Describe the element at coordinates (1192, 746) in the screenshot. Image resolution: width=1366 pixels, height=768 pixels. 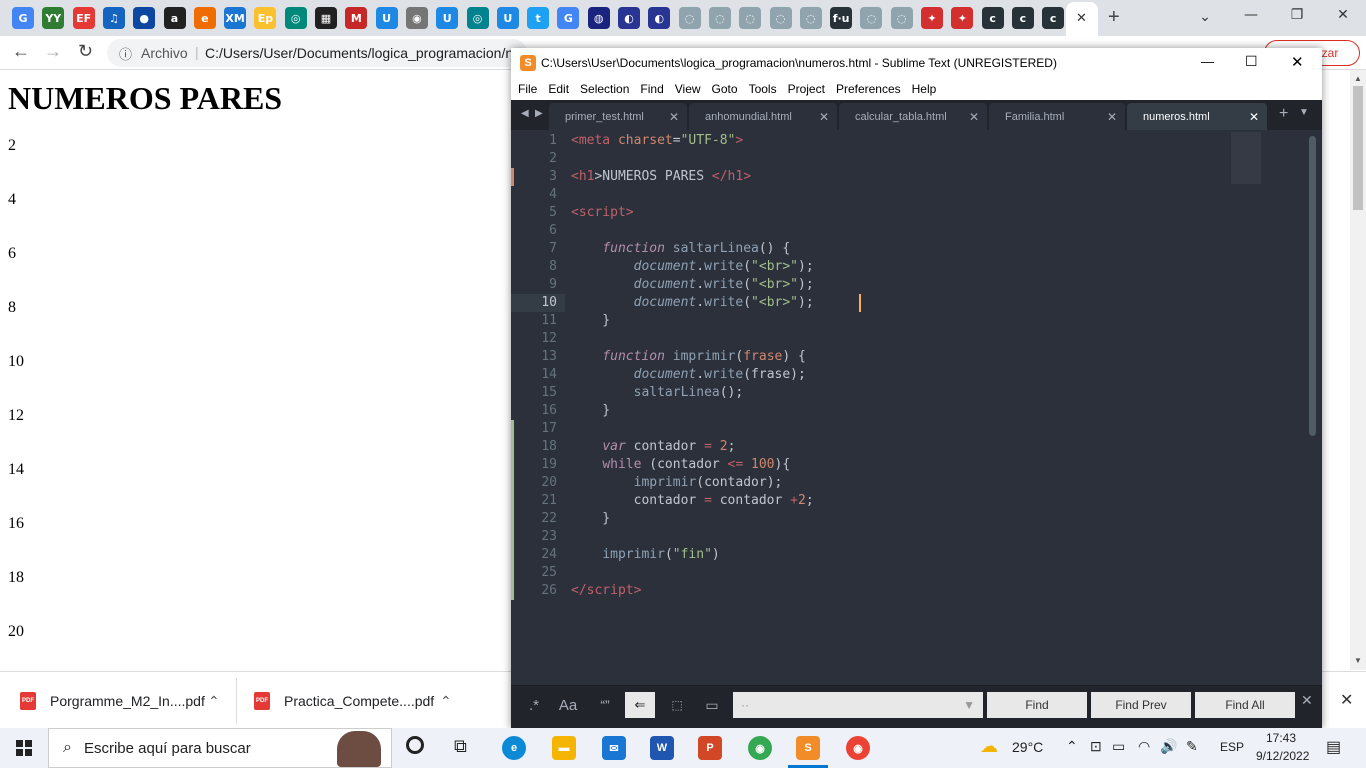
I see `pen-icon: ✎` at that location.